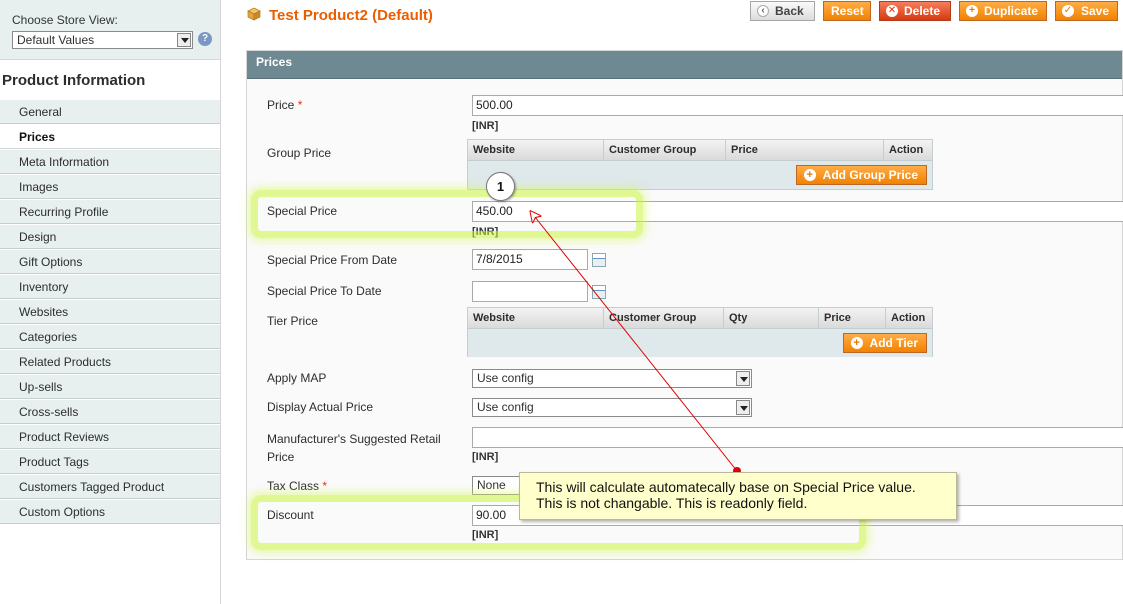 This screenshot has width=1123, height=604. Describe the element at coordinates (500, 186) in the screenshot. I see `annotation-marker: 1` at that location.